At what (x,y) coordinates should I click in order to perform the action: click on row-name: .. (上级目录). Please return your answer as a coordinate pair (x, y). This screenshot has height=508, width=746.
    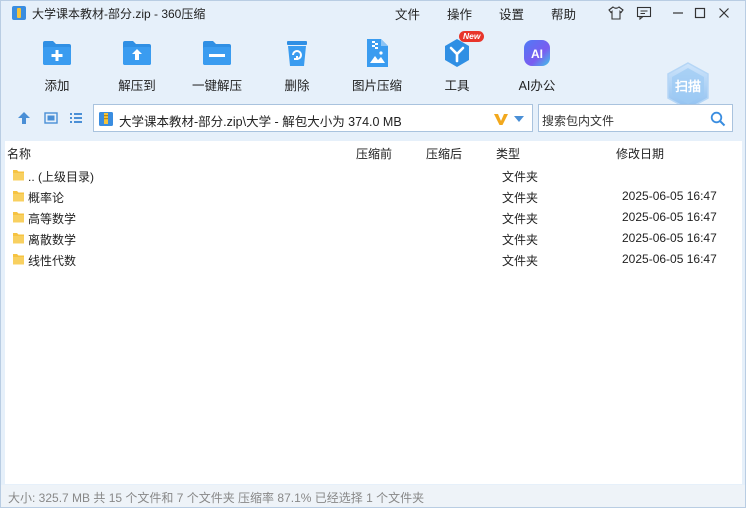
    Looking at the image, I should click on (61, 177).